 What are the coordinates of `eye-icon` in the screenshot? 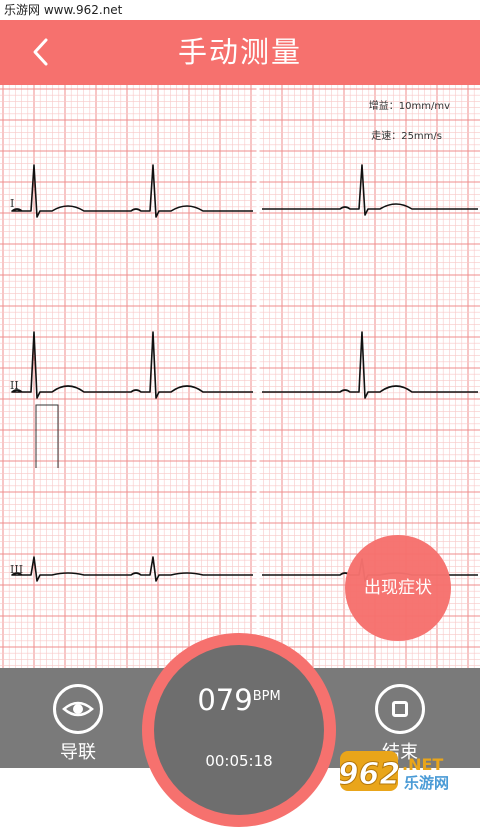 It's located at (78, 709).